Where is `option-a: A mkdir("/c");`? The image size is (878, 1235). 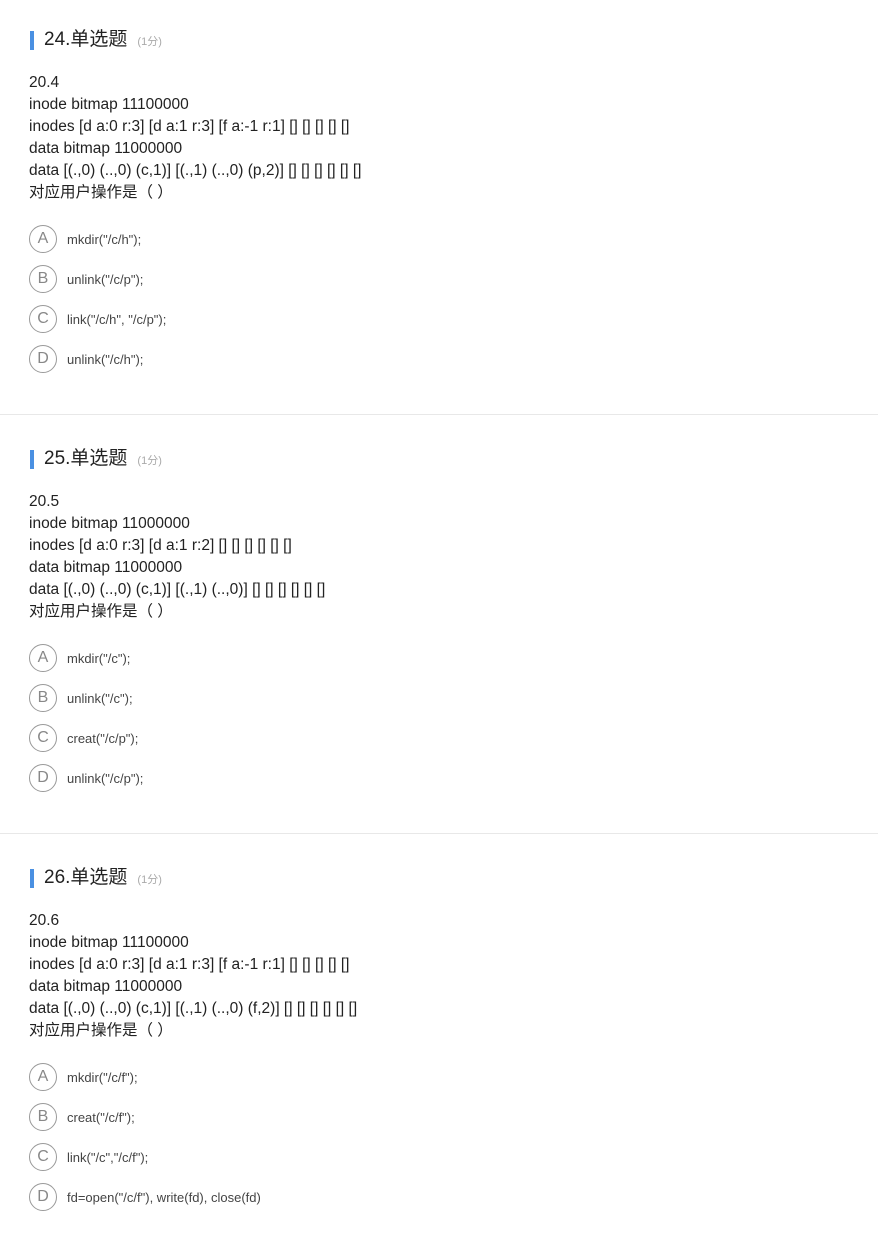 option-a: A mkdir("/c"); is located at coordinates (86, 658).